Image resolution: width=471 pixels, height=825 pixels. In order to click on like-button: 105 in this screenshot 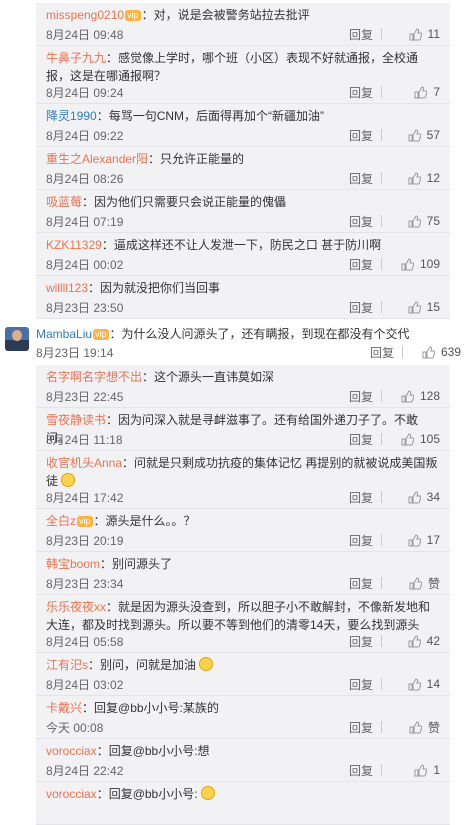, I will do `click(416, 439)`.